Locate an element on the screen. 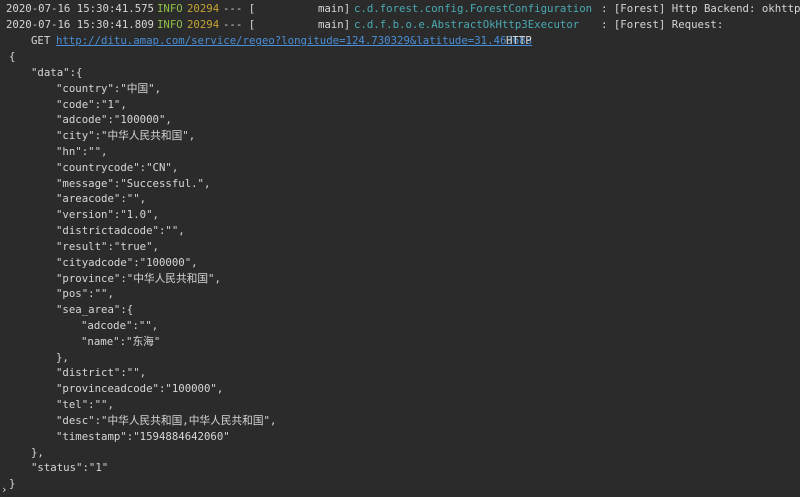 The height and width of the screenshot is (497, 800). request-protocol: HTTP is located at coordinates (519, 40).